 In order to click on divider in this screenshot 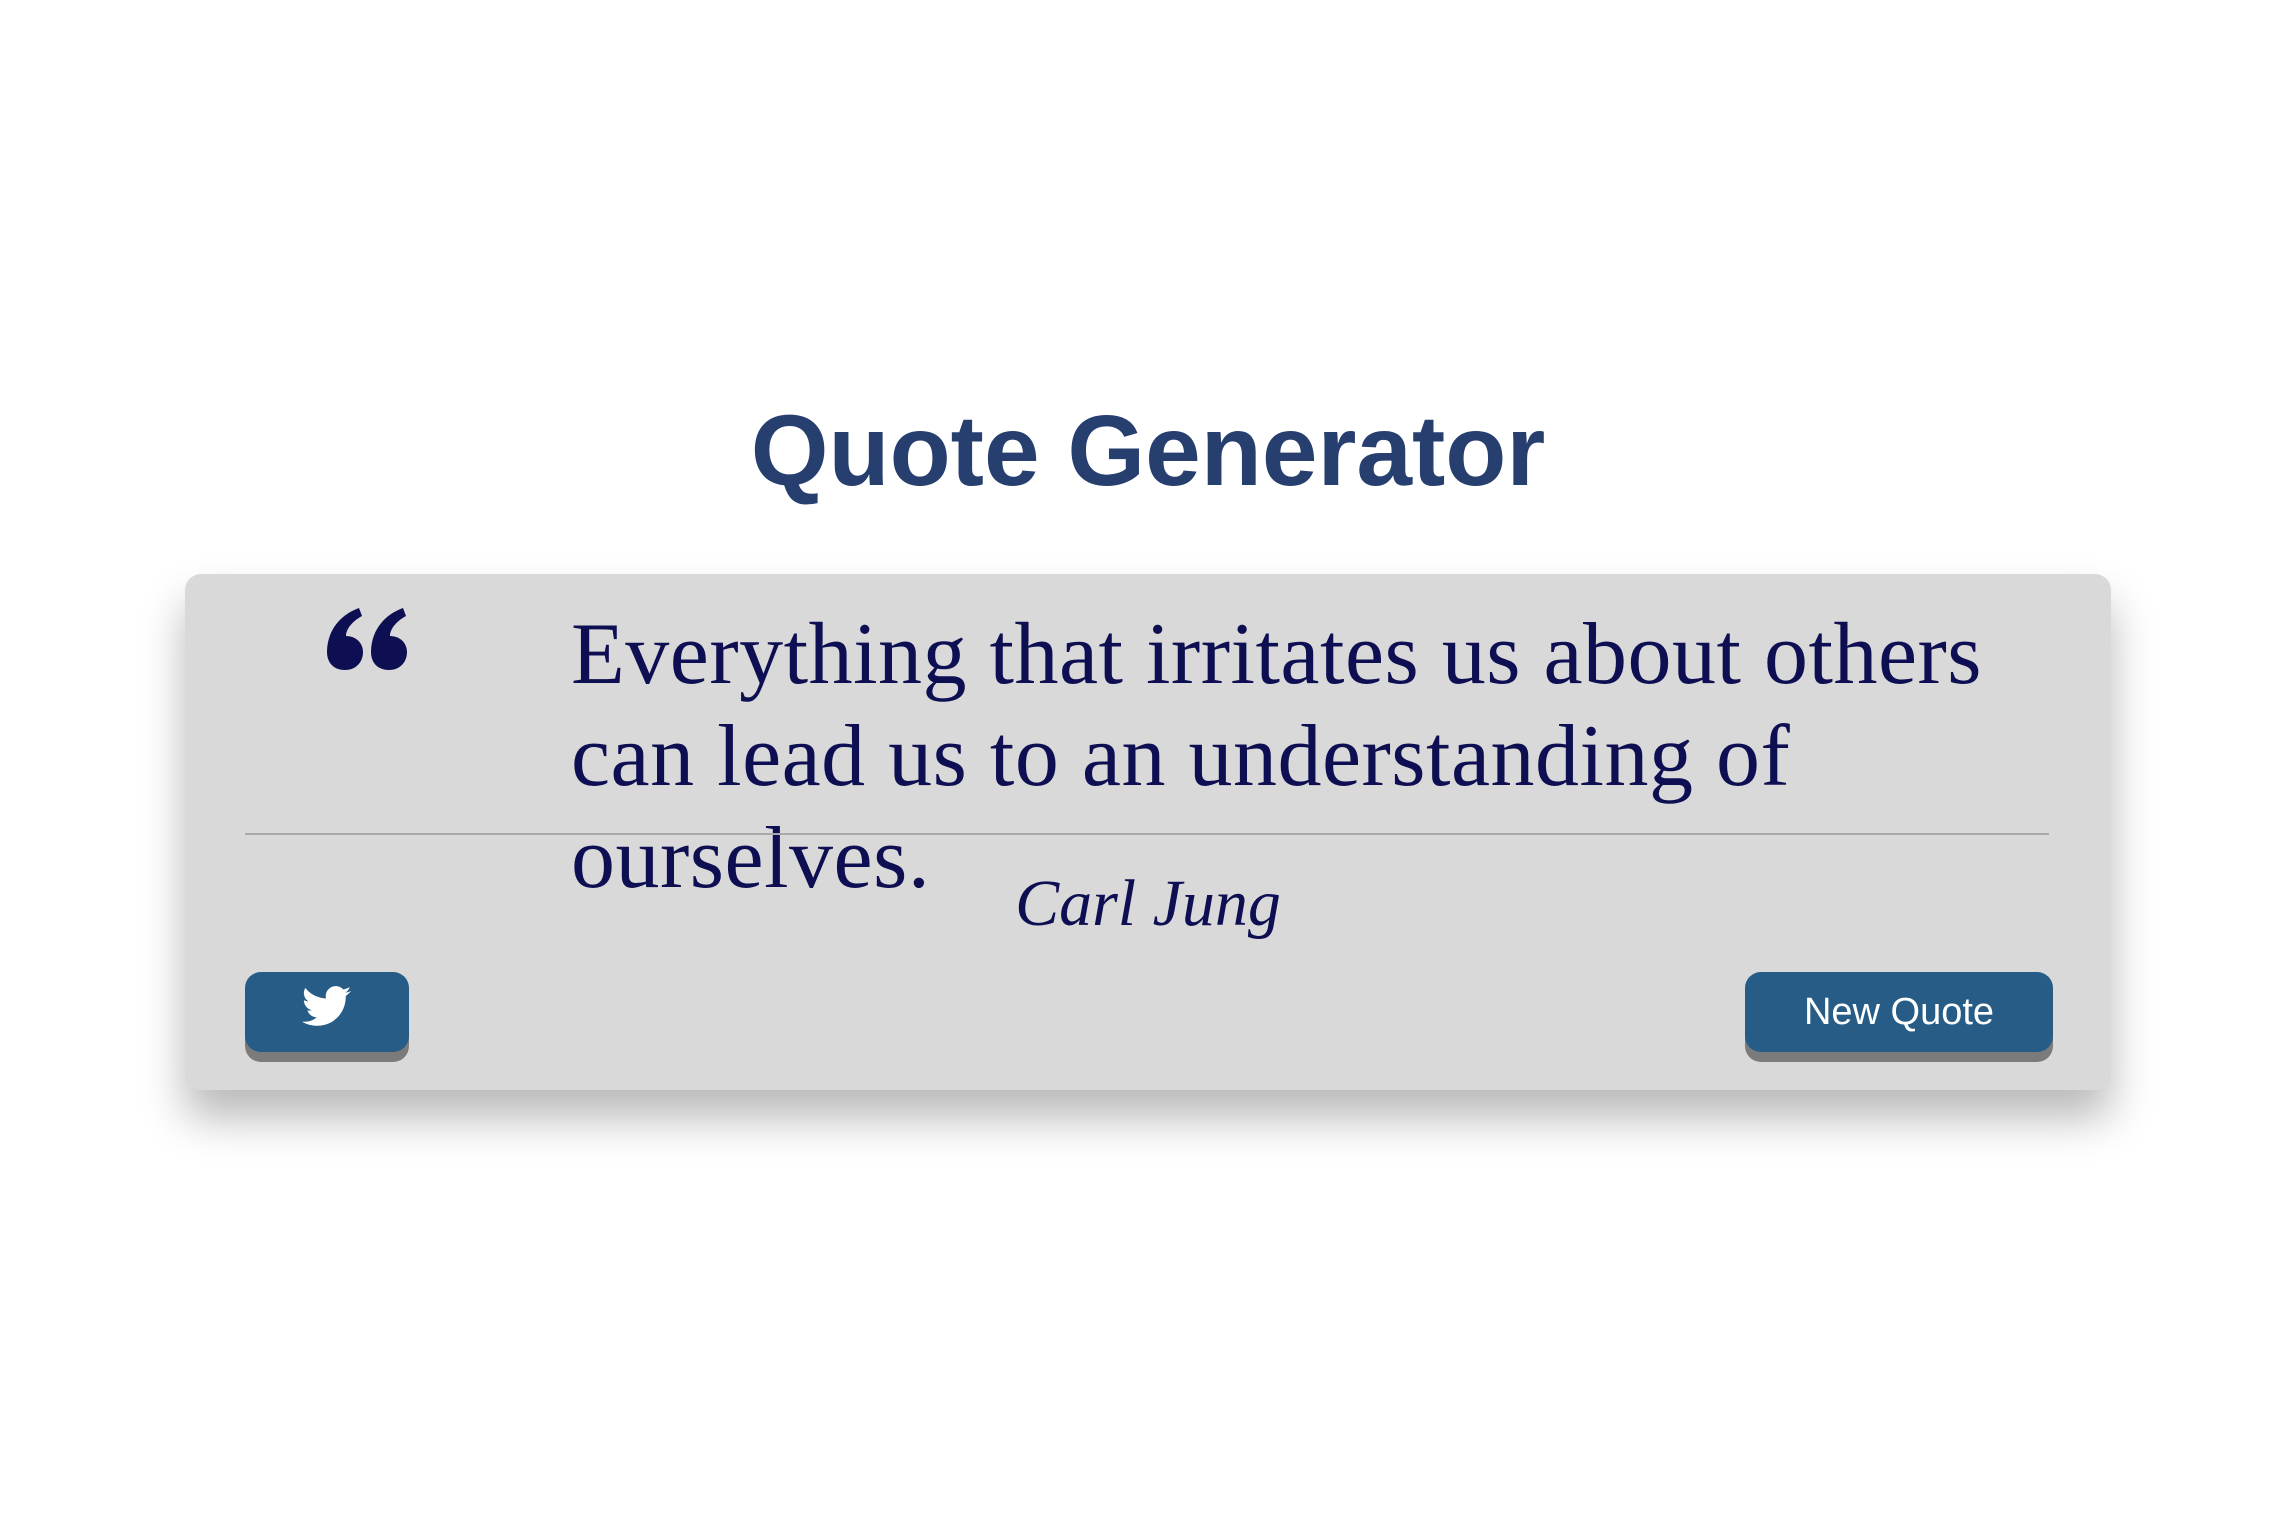, I will do `click(1147, 834)`.